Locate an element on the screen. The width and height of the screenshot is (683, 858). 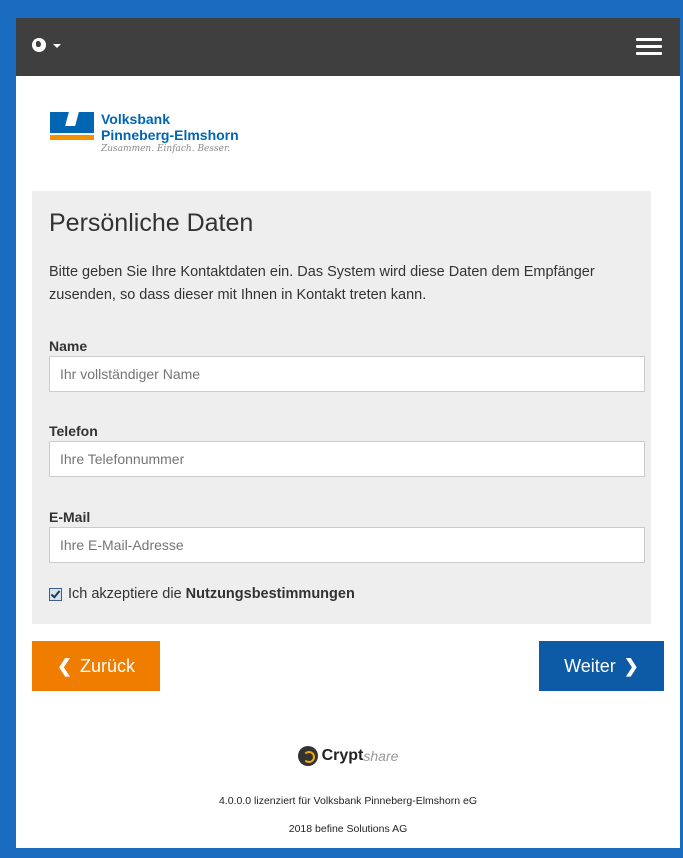
name-label: Name is located at coordinates (68, 346).